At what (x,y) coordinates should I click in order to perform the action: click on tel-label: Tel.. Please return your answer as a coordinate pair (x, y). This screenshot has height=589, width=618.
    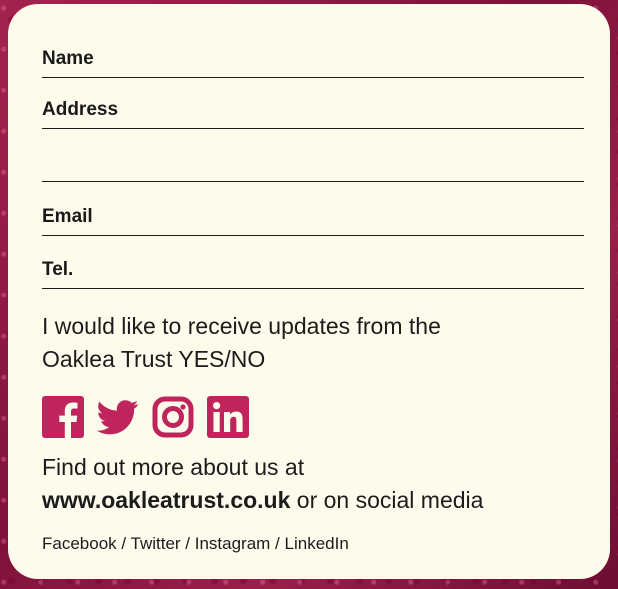
    Looking at the image, I should click on (58, 269).